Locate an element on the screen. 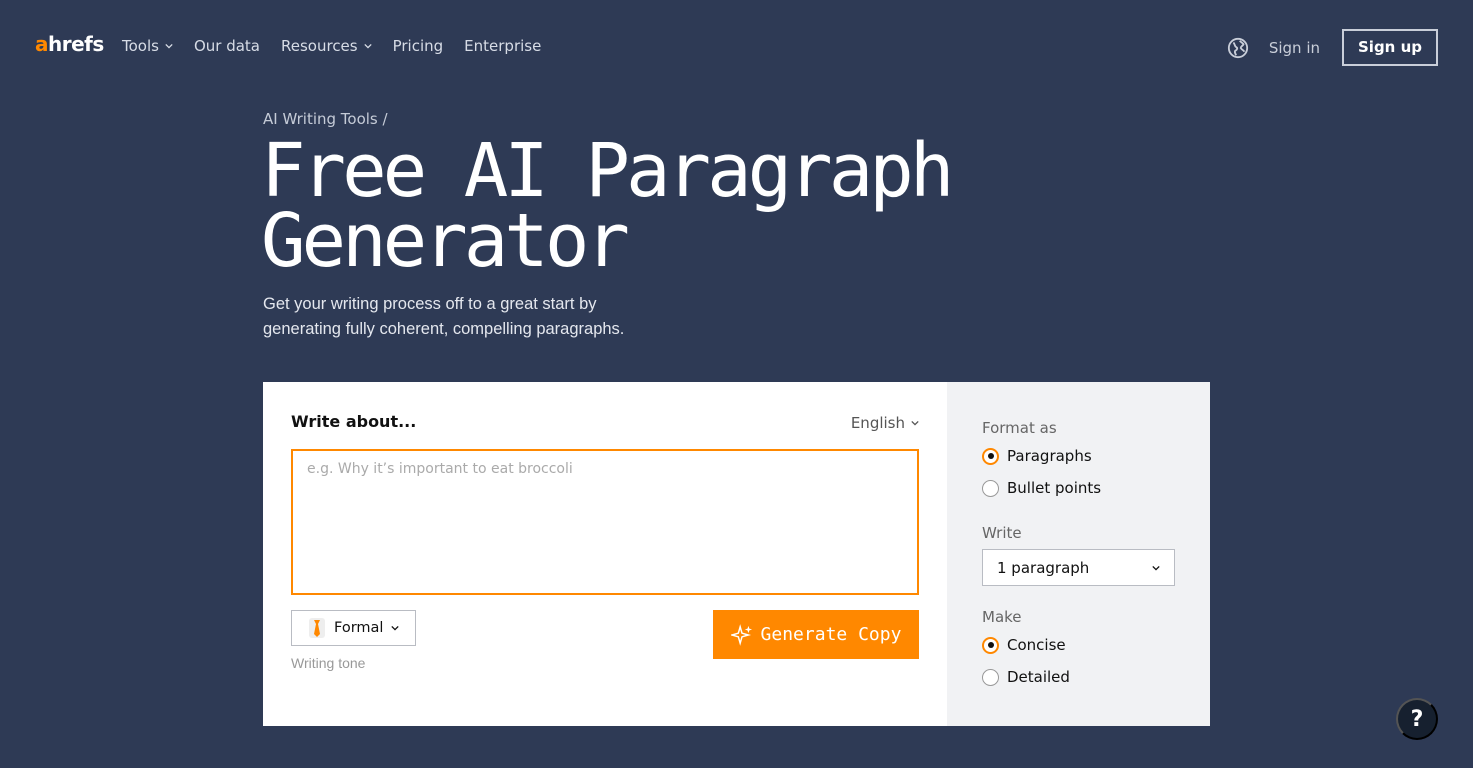 Image resolution: width=1473 pixels, height=768 pixels. help-button: ? is located at coordinates (1417, 719).